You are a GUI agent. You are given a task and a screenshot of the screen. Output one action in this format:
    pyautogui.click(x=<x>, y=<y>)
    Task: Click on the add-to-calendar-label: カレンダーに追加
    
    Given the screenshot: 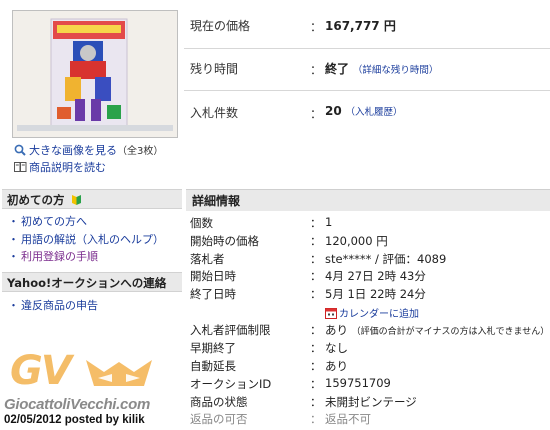 What is the action you would take?
    pyautogui.click(x=379, y=314)
    